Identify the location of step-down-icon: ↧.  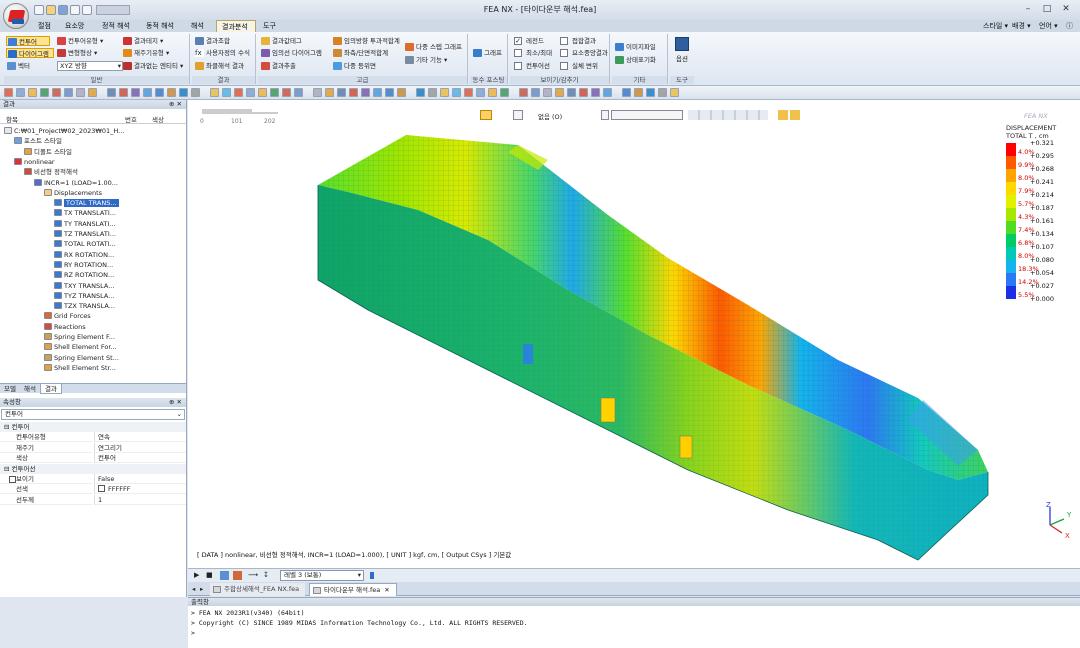
(266, 575).